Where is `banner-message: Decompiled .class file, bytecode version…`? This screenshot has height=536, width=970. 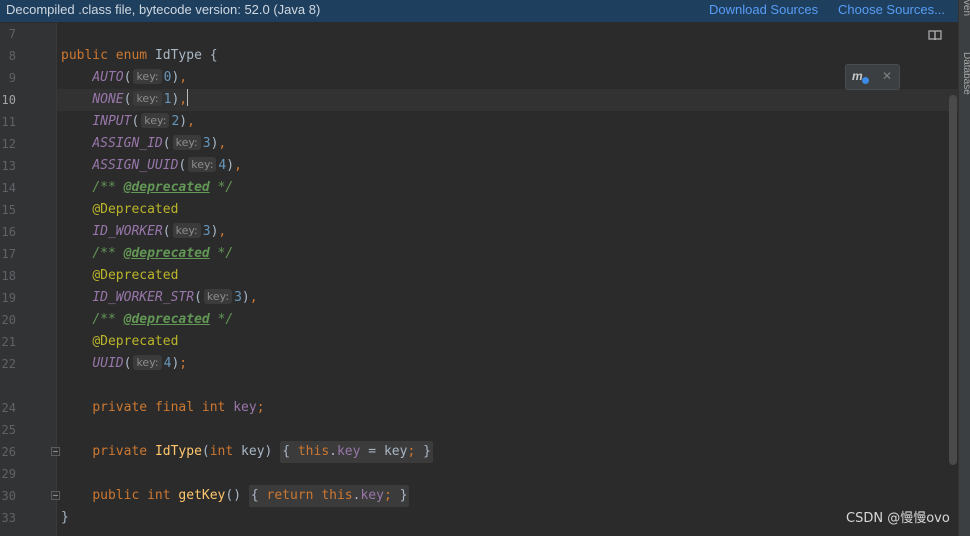 banner-message: Decompiled .class file, bytecode version… is located at coordinates (163, 9).